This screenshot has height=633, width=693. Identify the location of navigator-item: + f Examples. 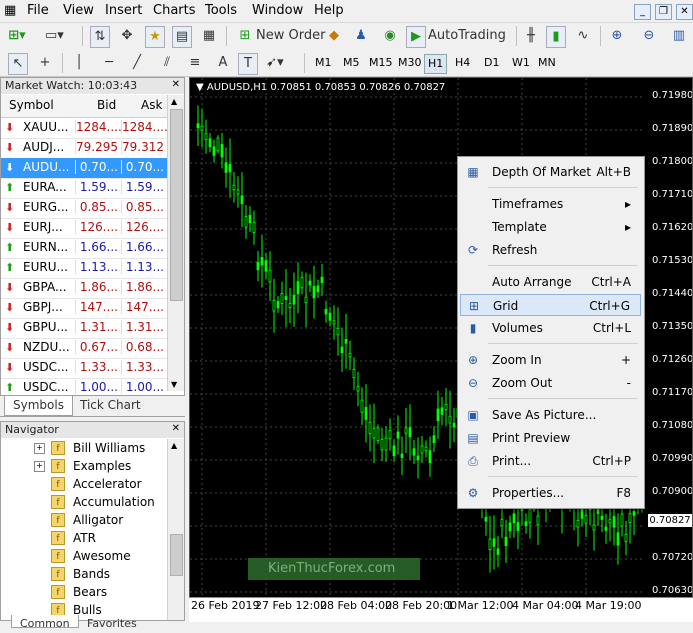
(85, 467).